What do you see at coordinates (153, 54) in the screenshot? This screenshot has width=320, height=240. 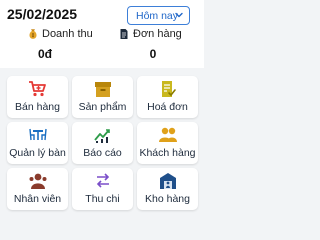 I see `orders-value: 0` at bounding box center [153, 54].